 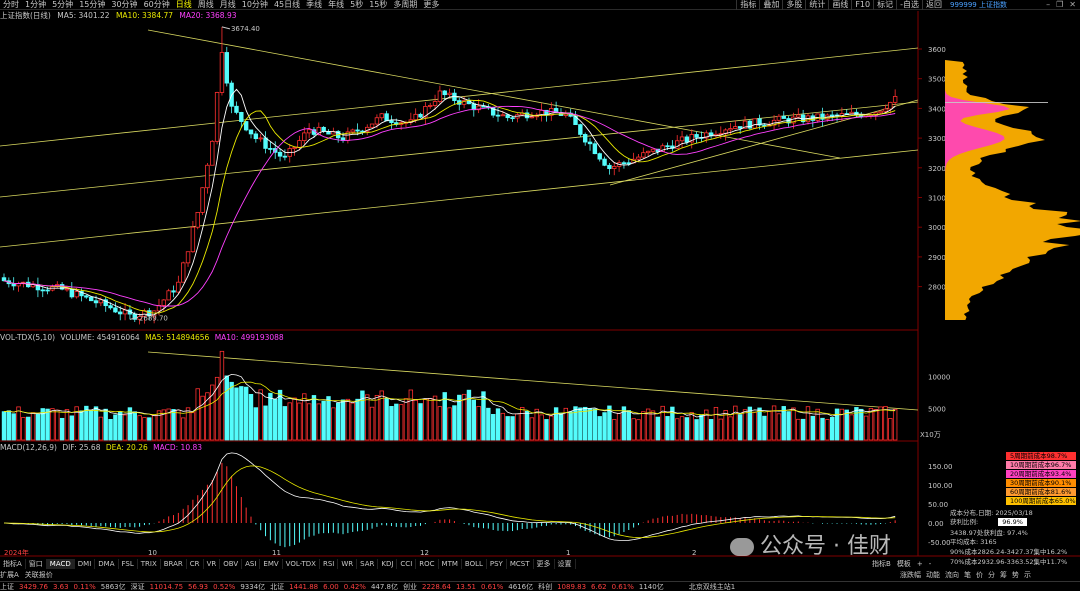 I want to click on indicator-tab-18: CCI, so click(x=407, y=564).